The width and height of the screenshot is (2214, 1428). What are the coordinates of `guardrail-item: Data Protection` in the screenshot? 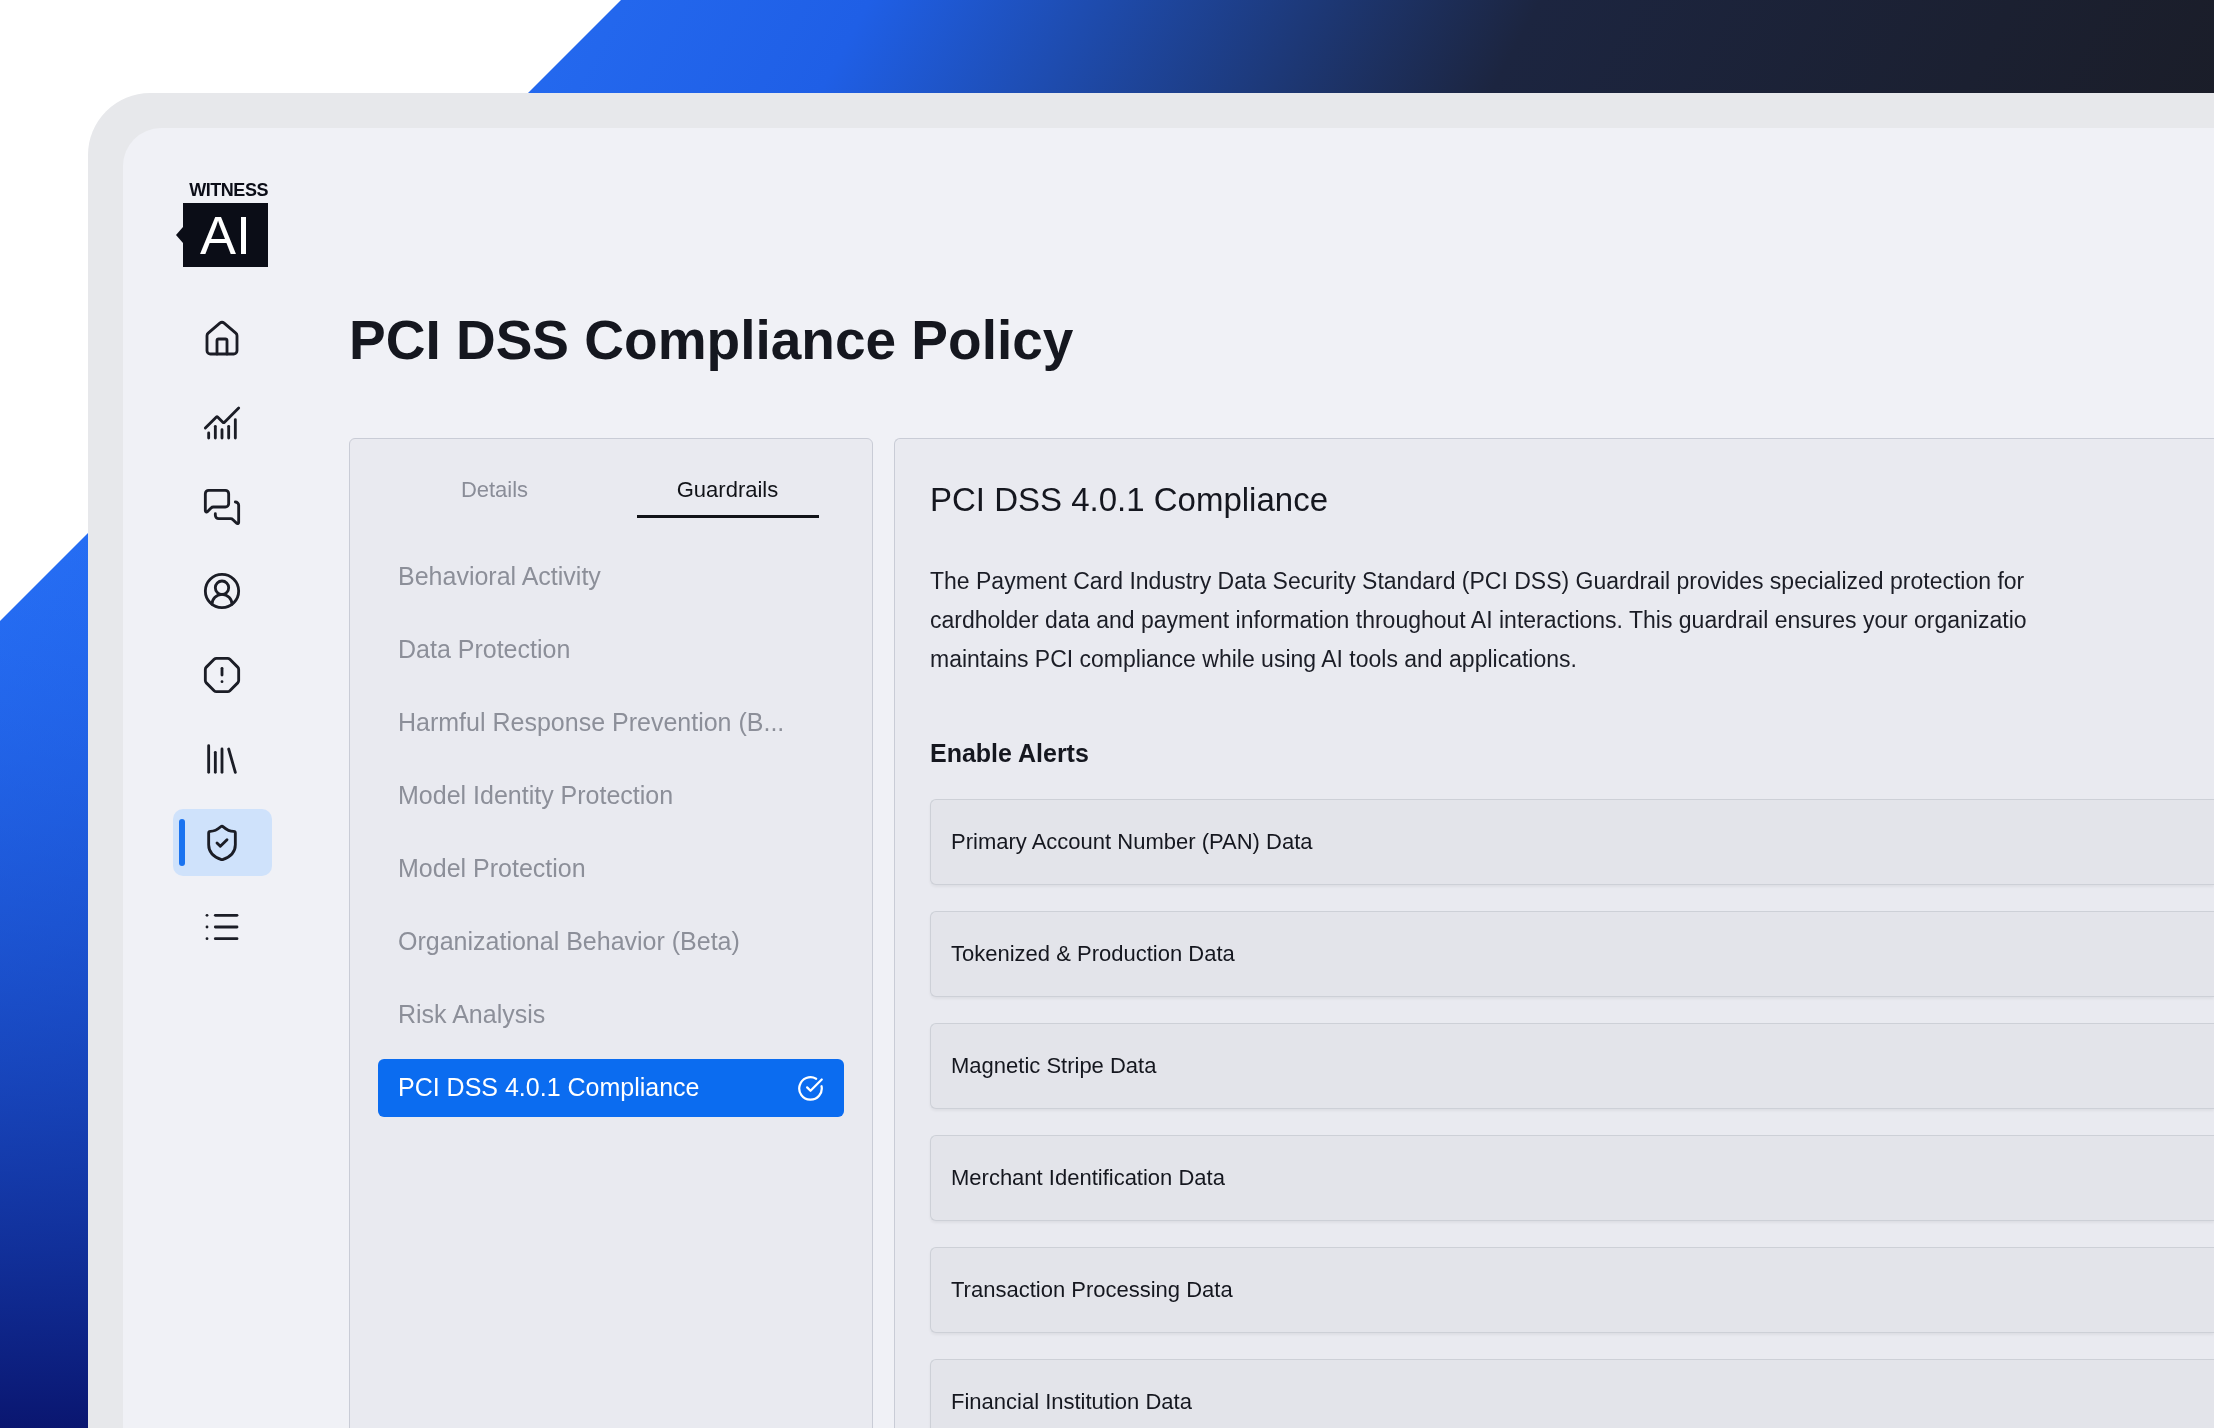 It's located at (611, 650).